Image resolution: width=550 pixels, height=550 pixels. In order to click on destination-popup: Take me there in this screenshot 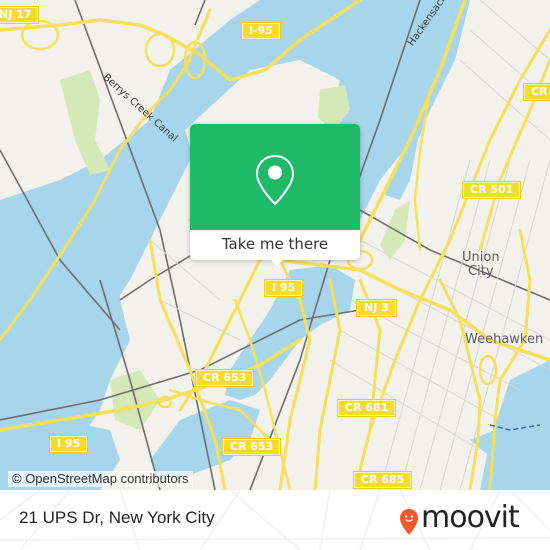, I will do `click(275, 195)`.